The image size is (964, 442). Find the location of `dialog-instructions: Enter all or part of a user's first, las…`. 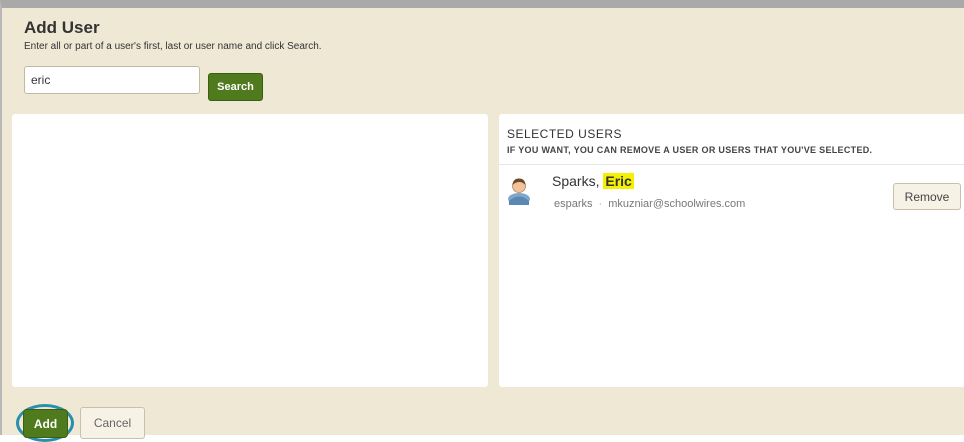

dialog-instructions: Enter all or part of a user's first, las… is located at coordinates (173, 46).